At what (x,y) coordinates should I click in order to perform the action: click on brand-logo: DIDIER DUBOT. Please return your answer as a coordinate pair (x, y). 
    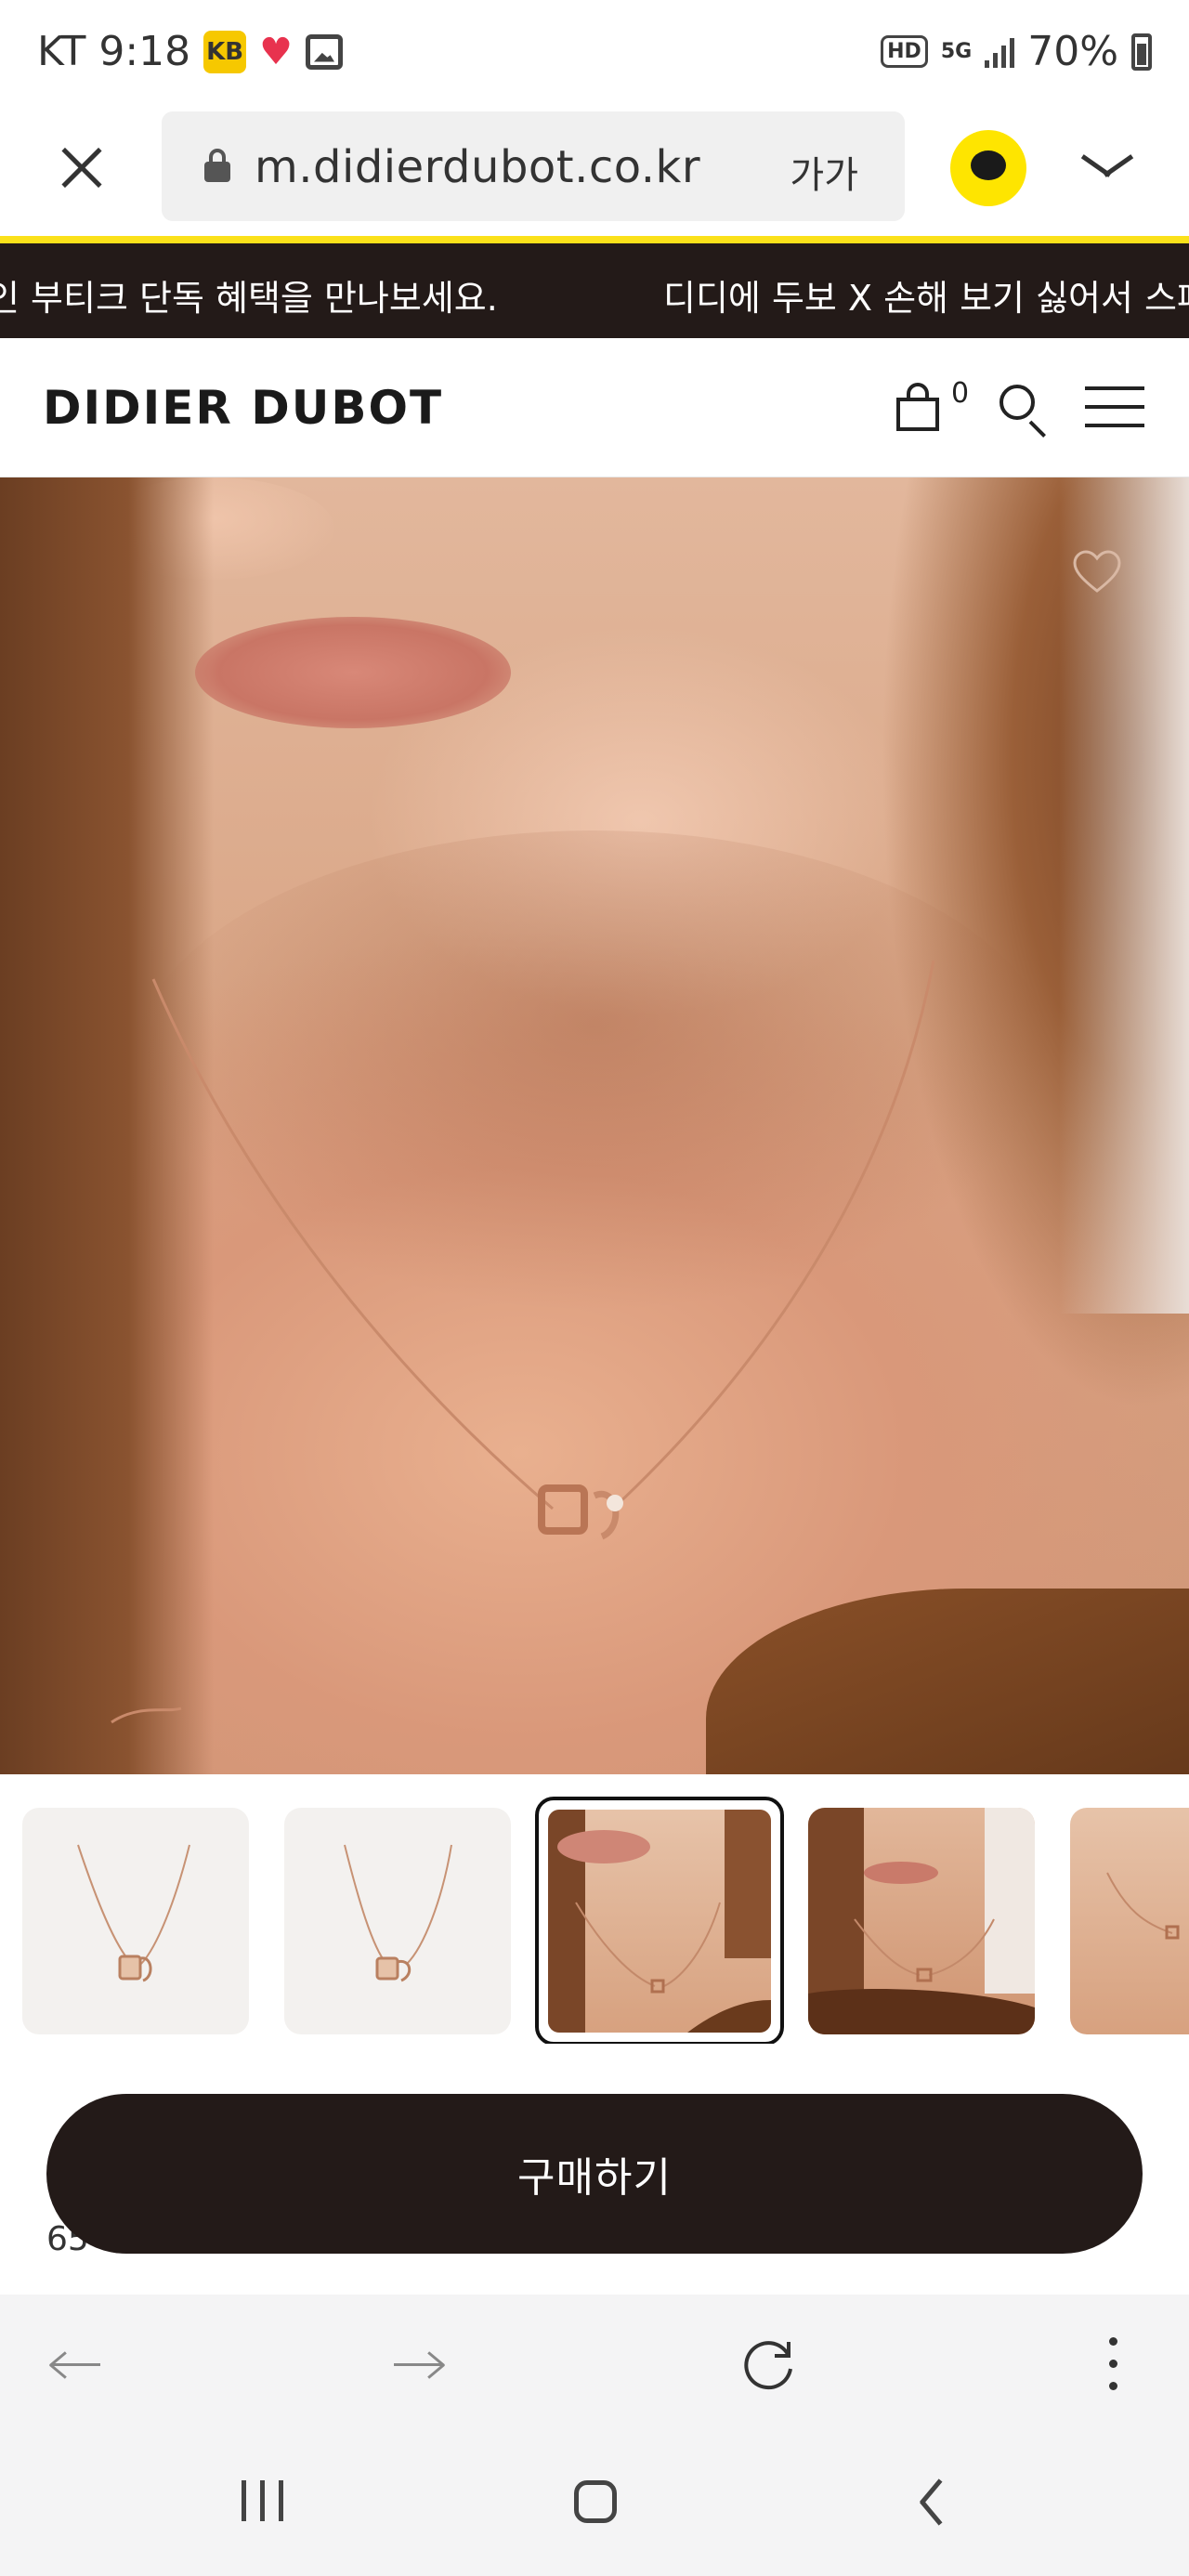
    Looking at the image, I should click on (243, 408).